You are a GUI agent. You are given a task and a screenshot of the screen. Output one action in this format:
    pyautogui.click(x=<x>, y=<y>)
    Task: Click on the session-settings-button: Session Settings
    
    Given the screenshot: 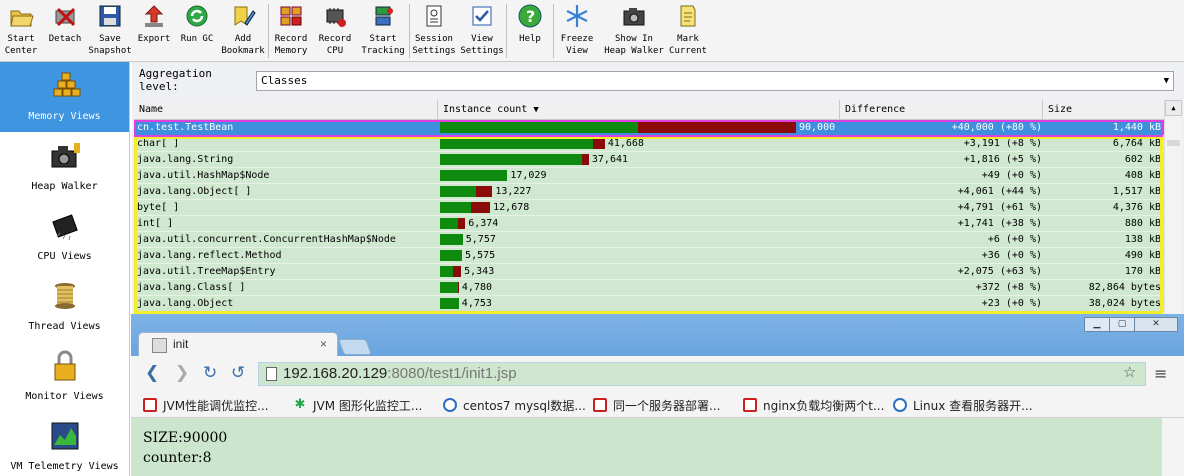 What is the action you would take?
    pyautogui.click(x=434, y=30)
    